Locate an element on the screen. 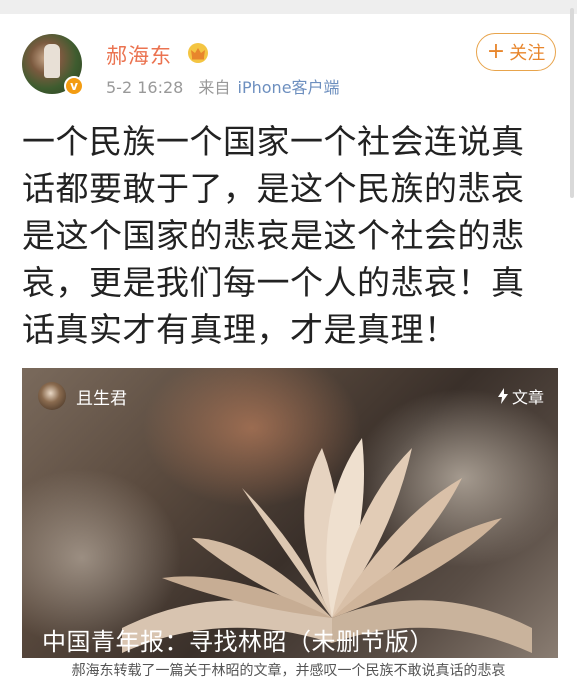 Image resolution: width=577 pixels, height=685 pixels. avatar-figure is located at coordinates (52, 61).